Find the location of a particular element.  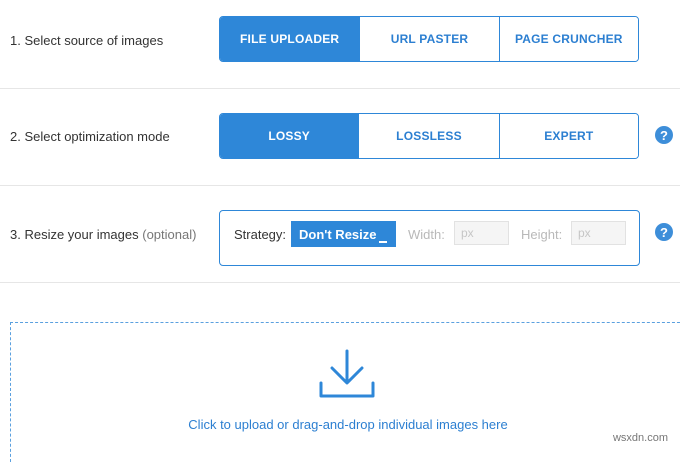

download-arrow-icon is located at coordinates (347, 374).